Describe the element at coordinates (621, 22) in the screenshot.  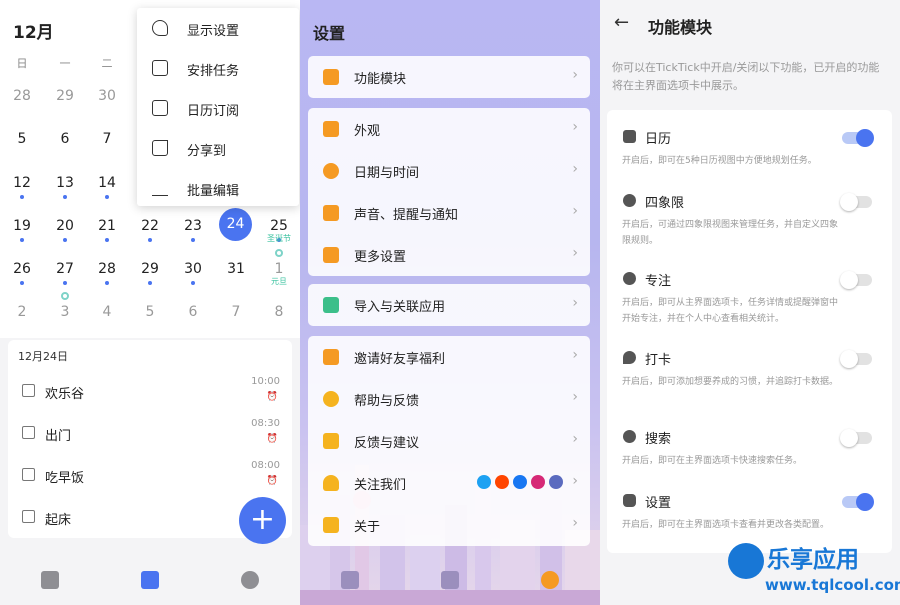
I see `back-arrow-icon: ←` at that location.